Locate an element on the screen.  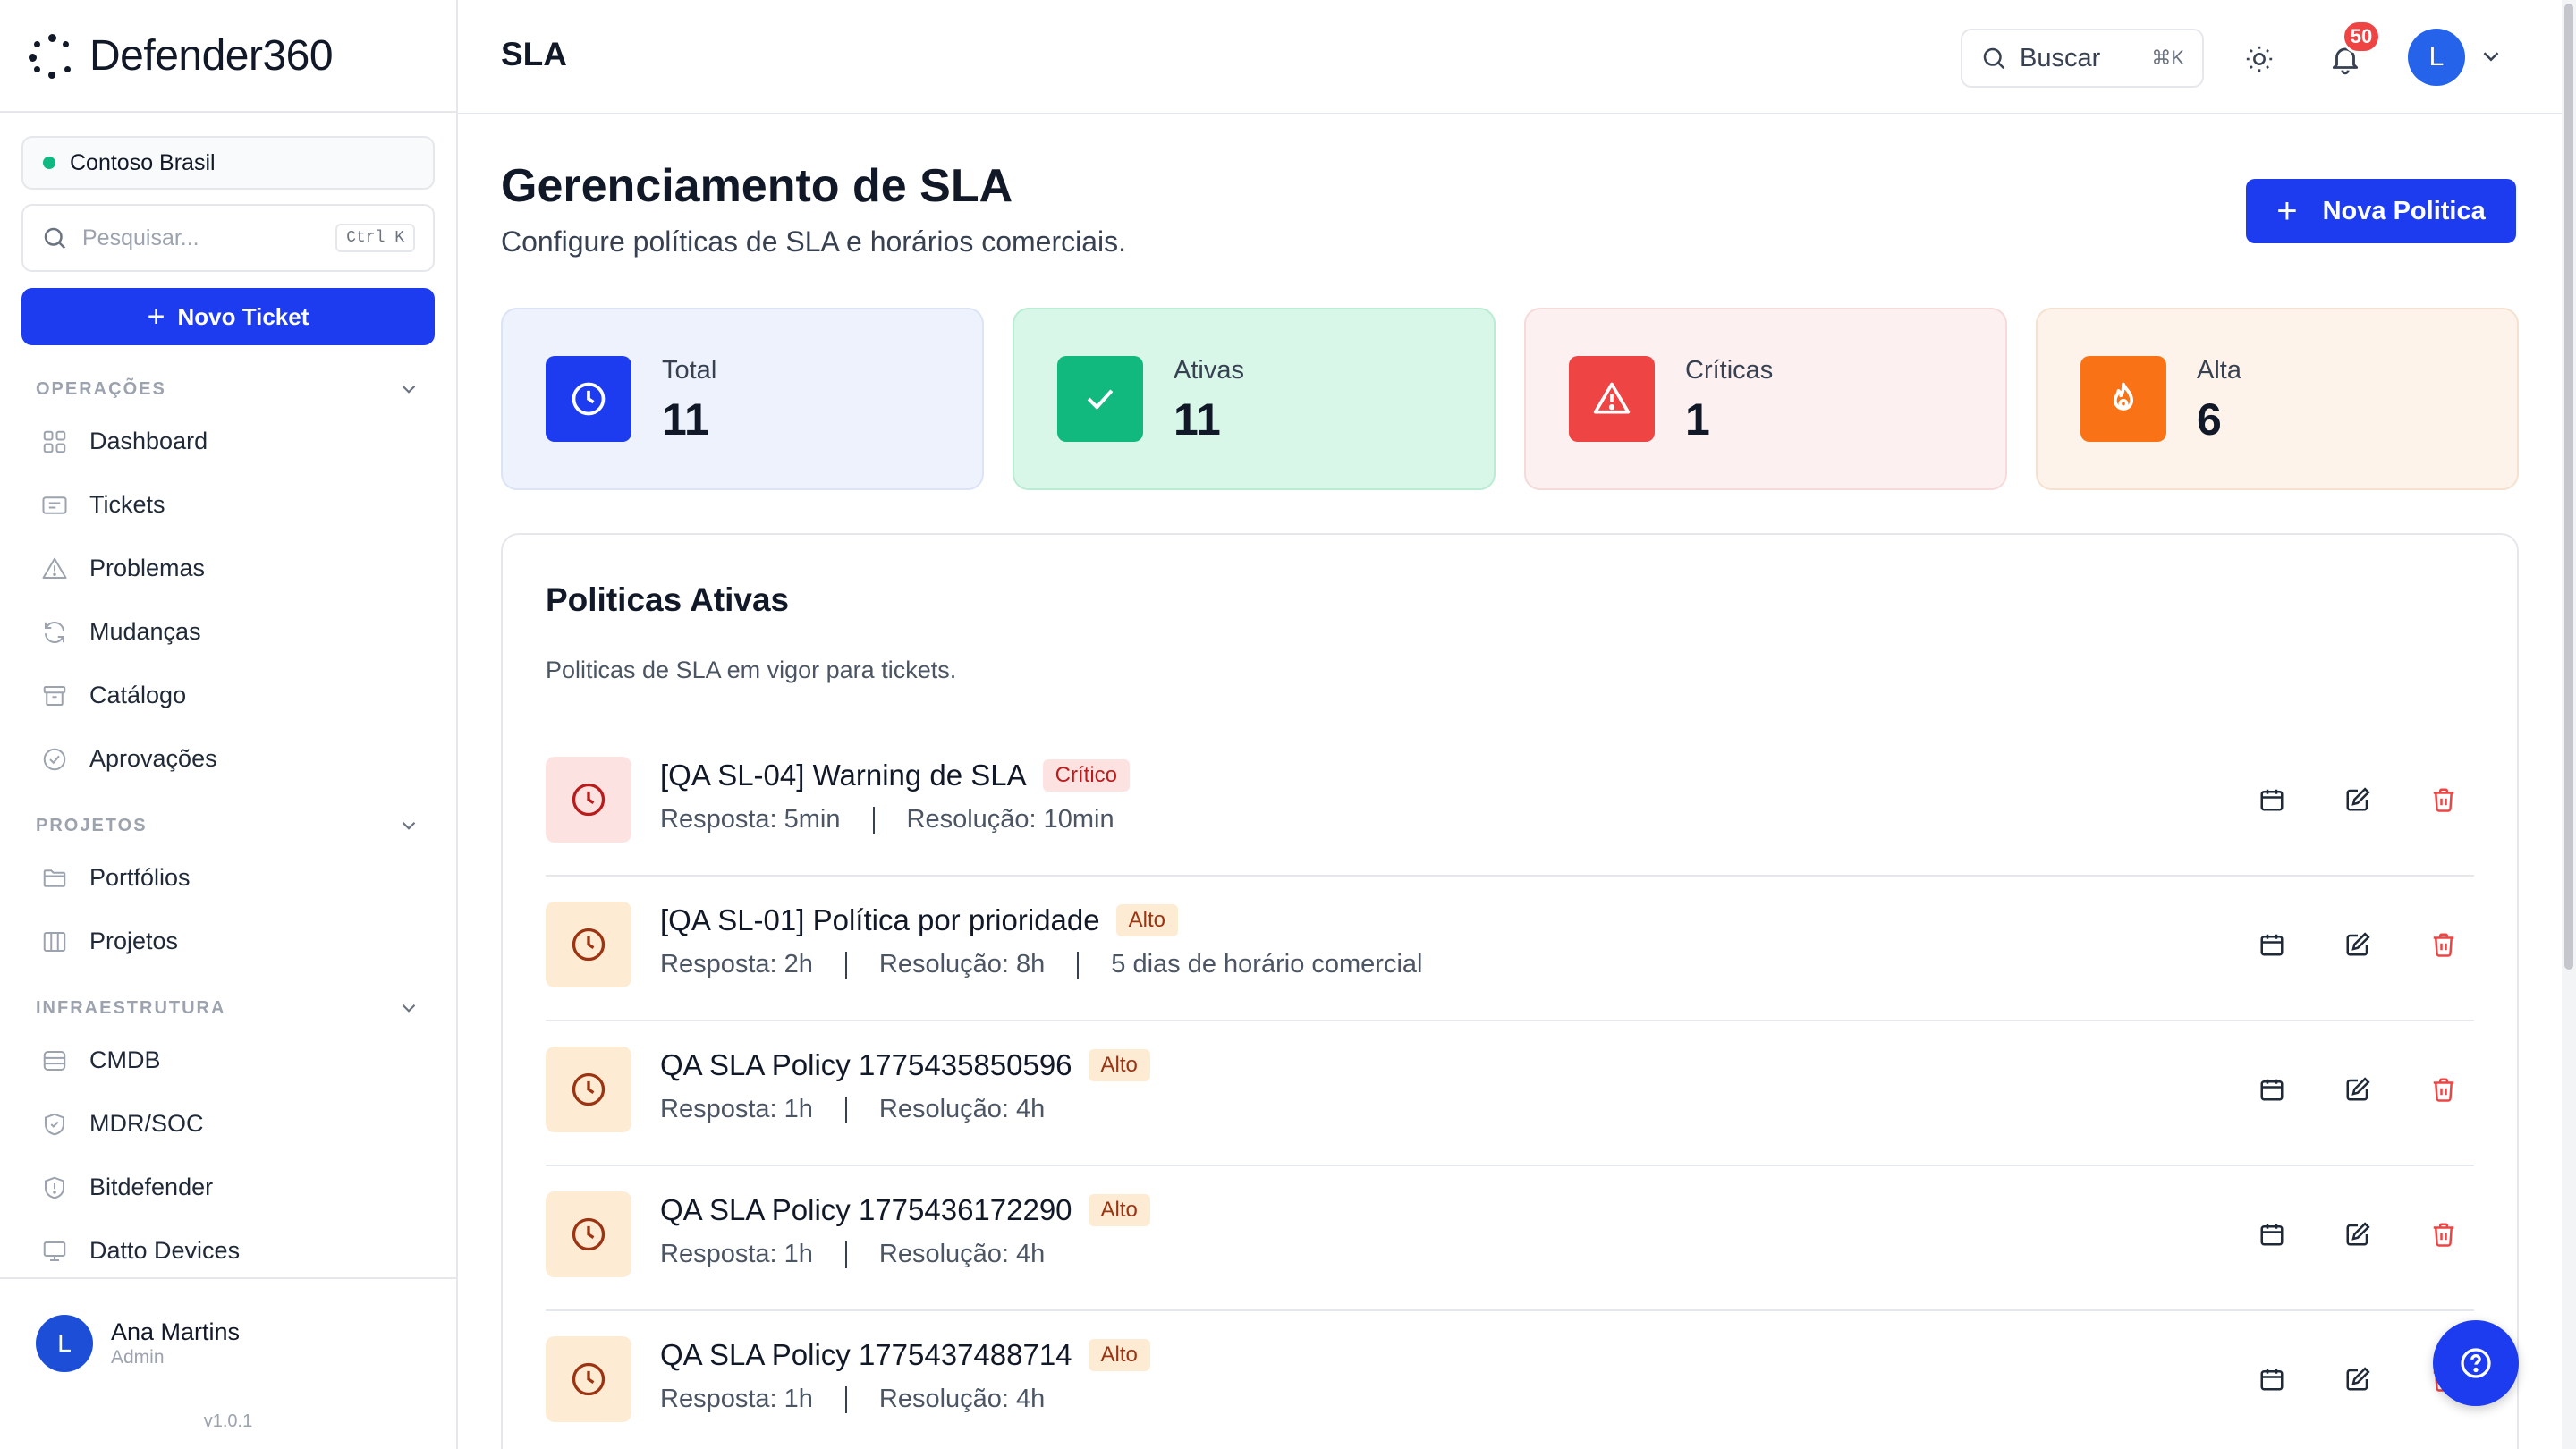
resolution-time: Resolução: 8h is located at coordinates (962, 964).